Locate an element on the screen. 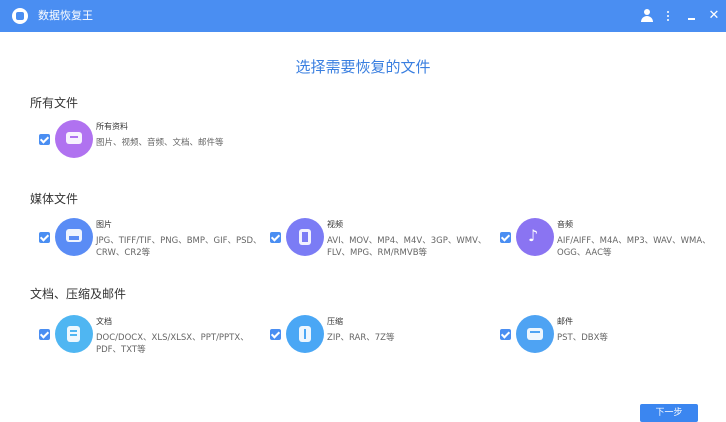  checkbox-video is located at coordinates (275, 237).